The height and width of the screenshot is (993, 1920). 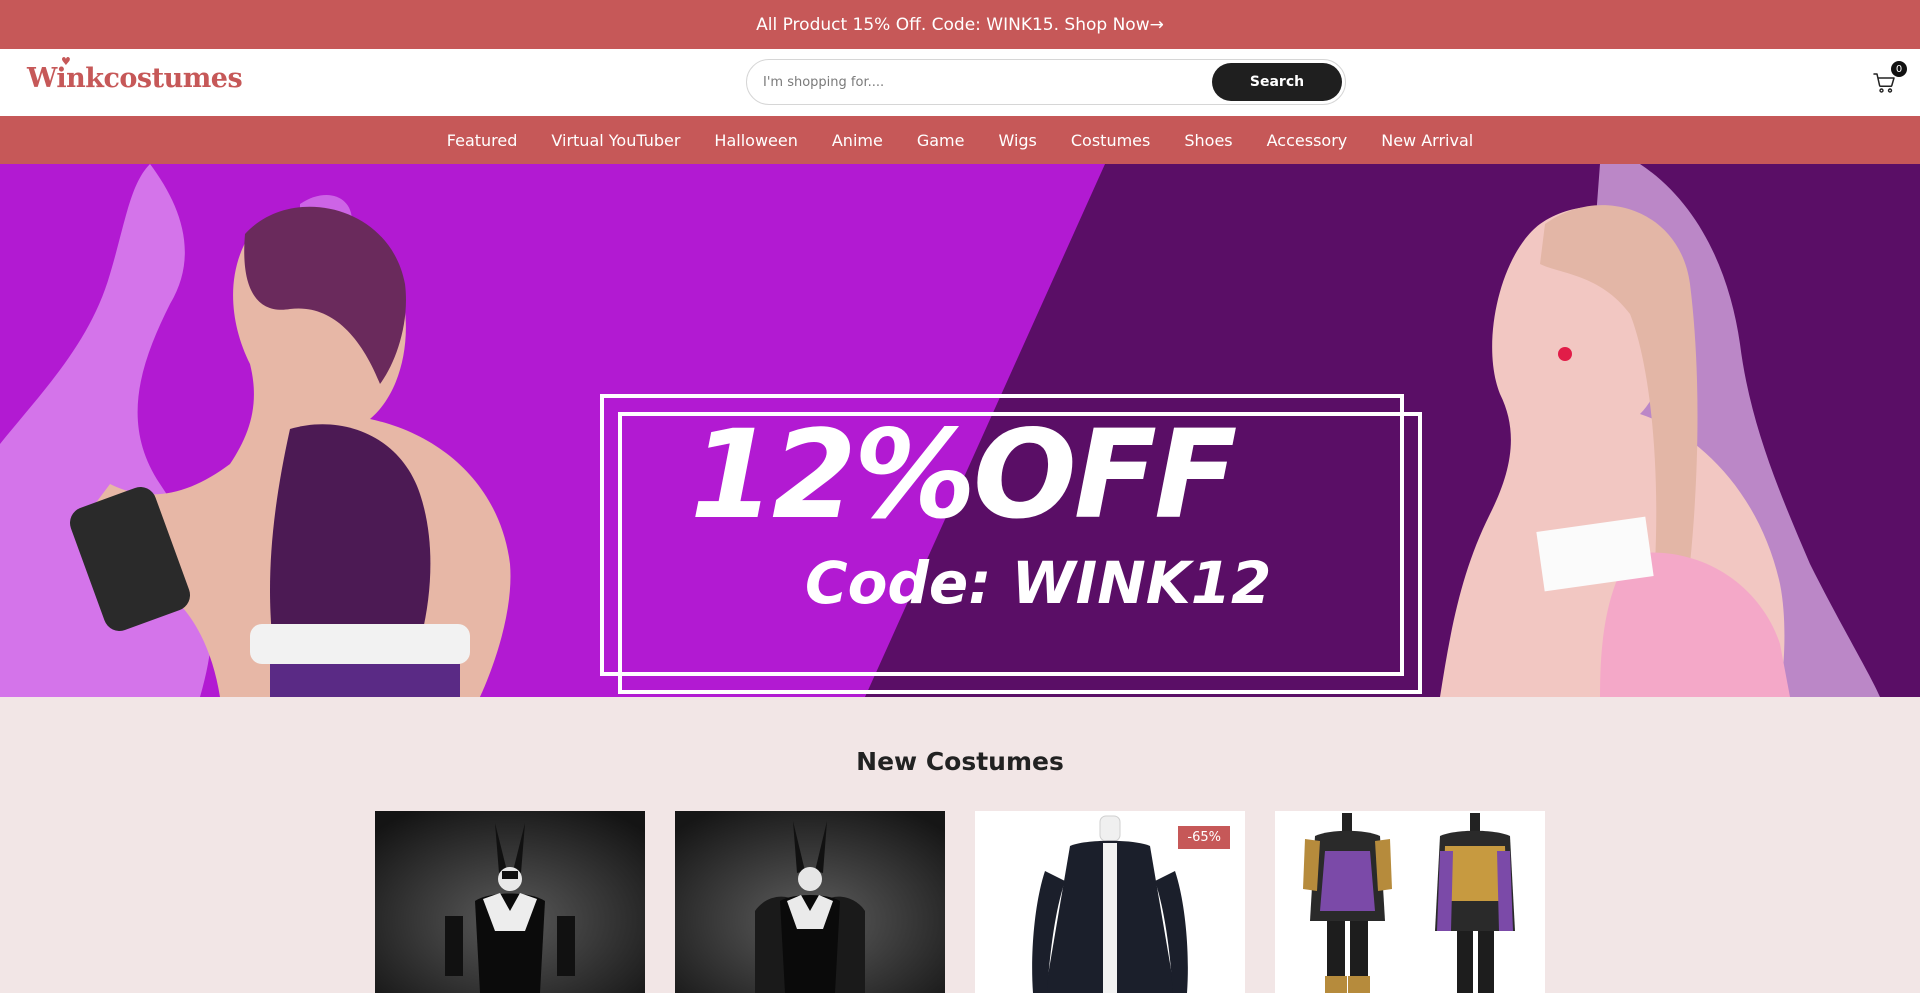 What do you see at coordinates (1017, 140) in the screenshot?
I see `nav-item-wigs: Wigs` at bounding box center [1017, 140].